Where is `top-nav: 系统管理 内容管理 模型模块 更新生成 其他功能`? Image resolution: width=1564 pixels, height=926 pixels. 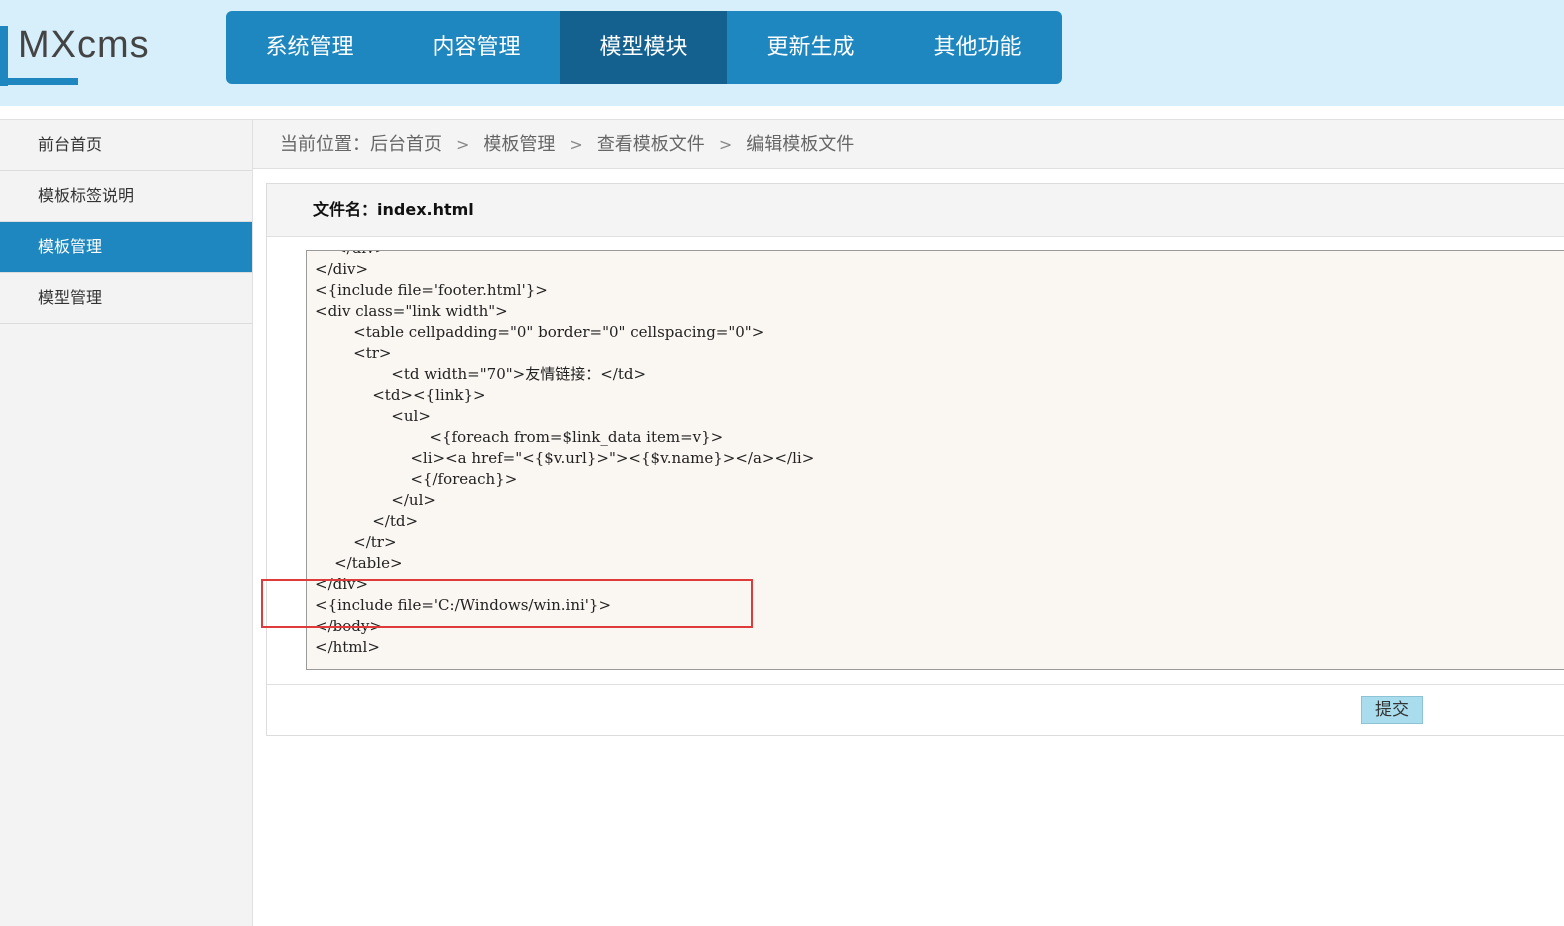
top-nav: 系统管理 内容管理 模型模块 更新生成 其他功能 is located at coordinates (644, 47).